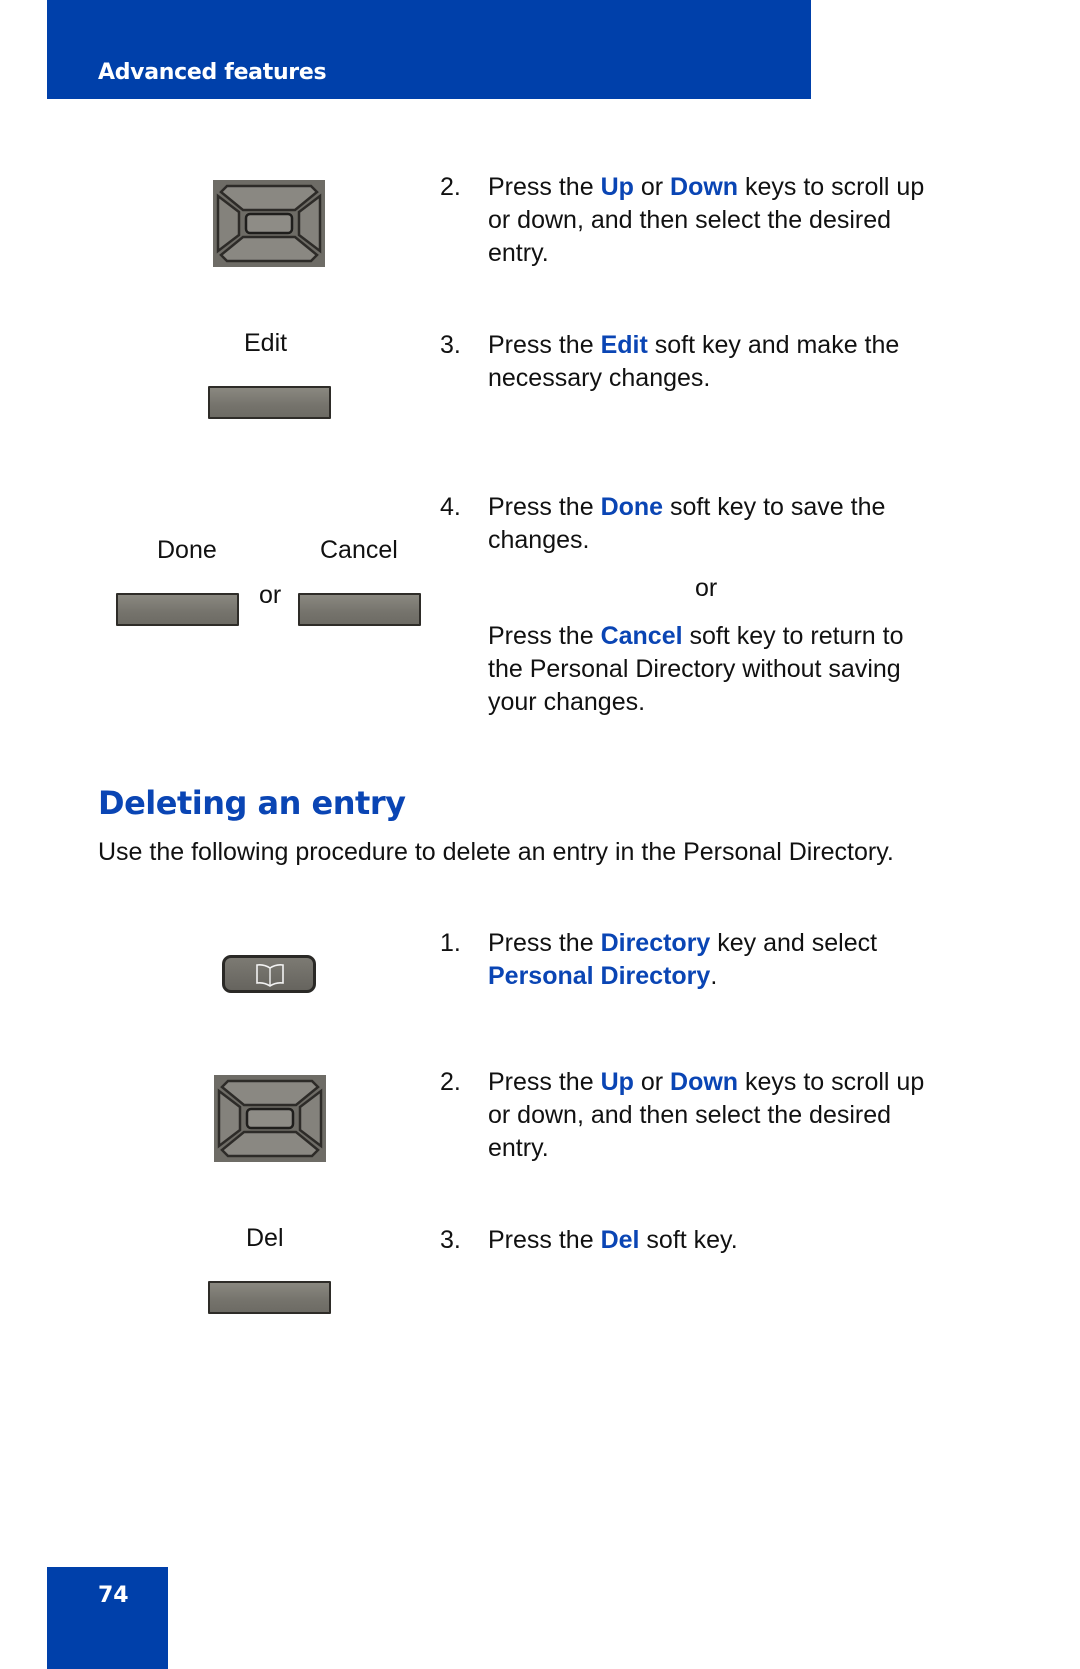 The image size is (1080, 1669). Describe the element at coordinates (655, 943) in the screenshot. I see `keyword-directory: Directory` at that location.